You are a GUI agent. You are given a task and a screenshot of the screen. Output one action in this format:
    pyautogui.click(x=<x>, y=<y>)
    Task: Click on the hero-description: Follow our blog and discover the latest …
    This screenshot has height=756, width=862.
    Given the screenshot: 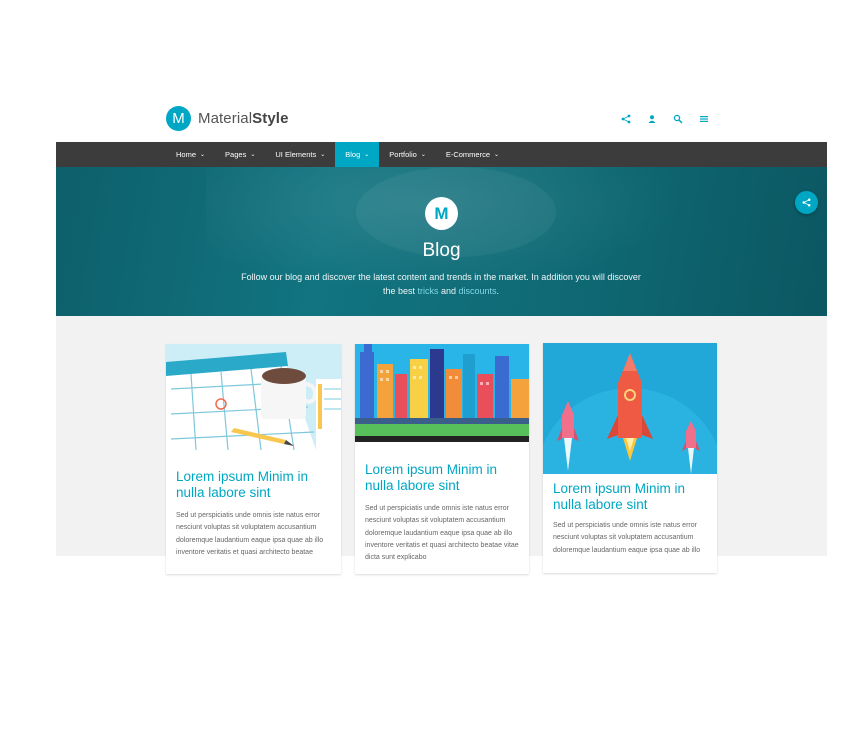 What is the action you would take?
    pyautogui.click(x=441, y=284)
    